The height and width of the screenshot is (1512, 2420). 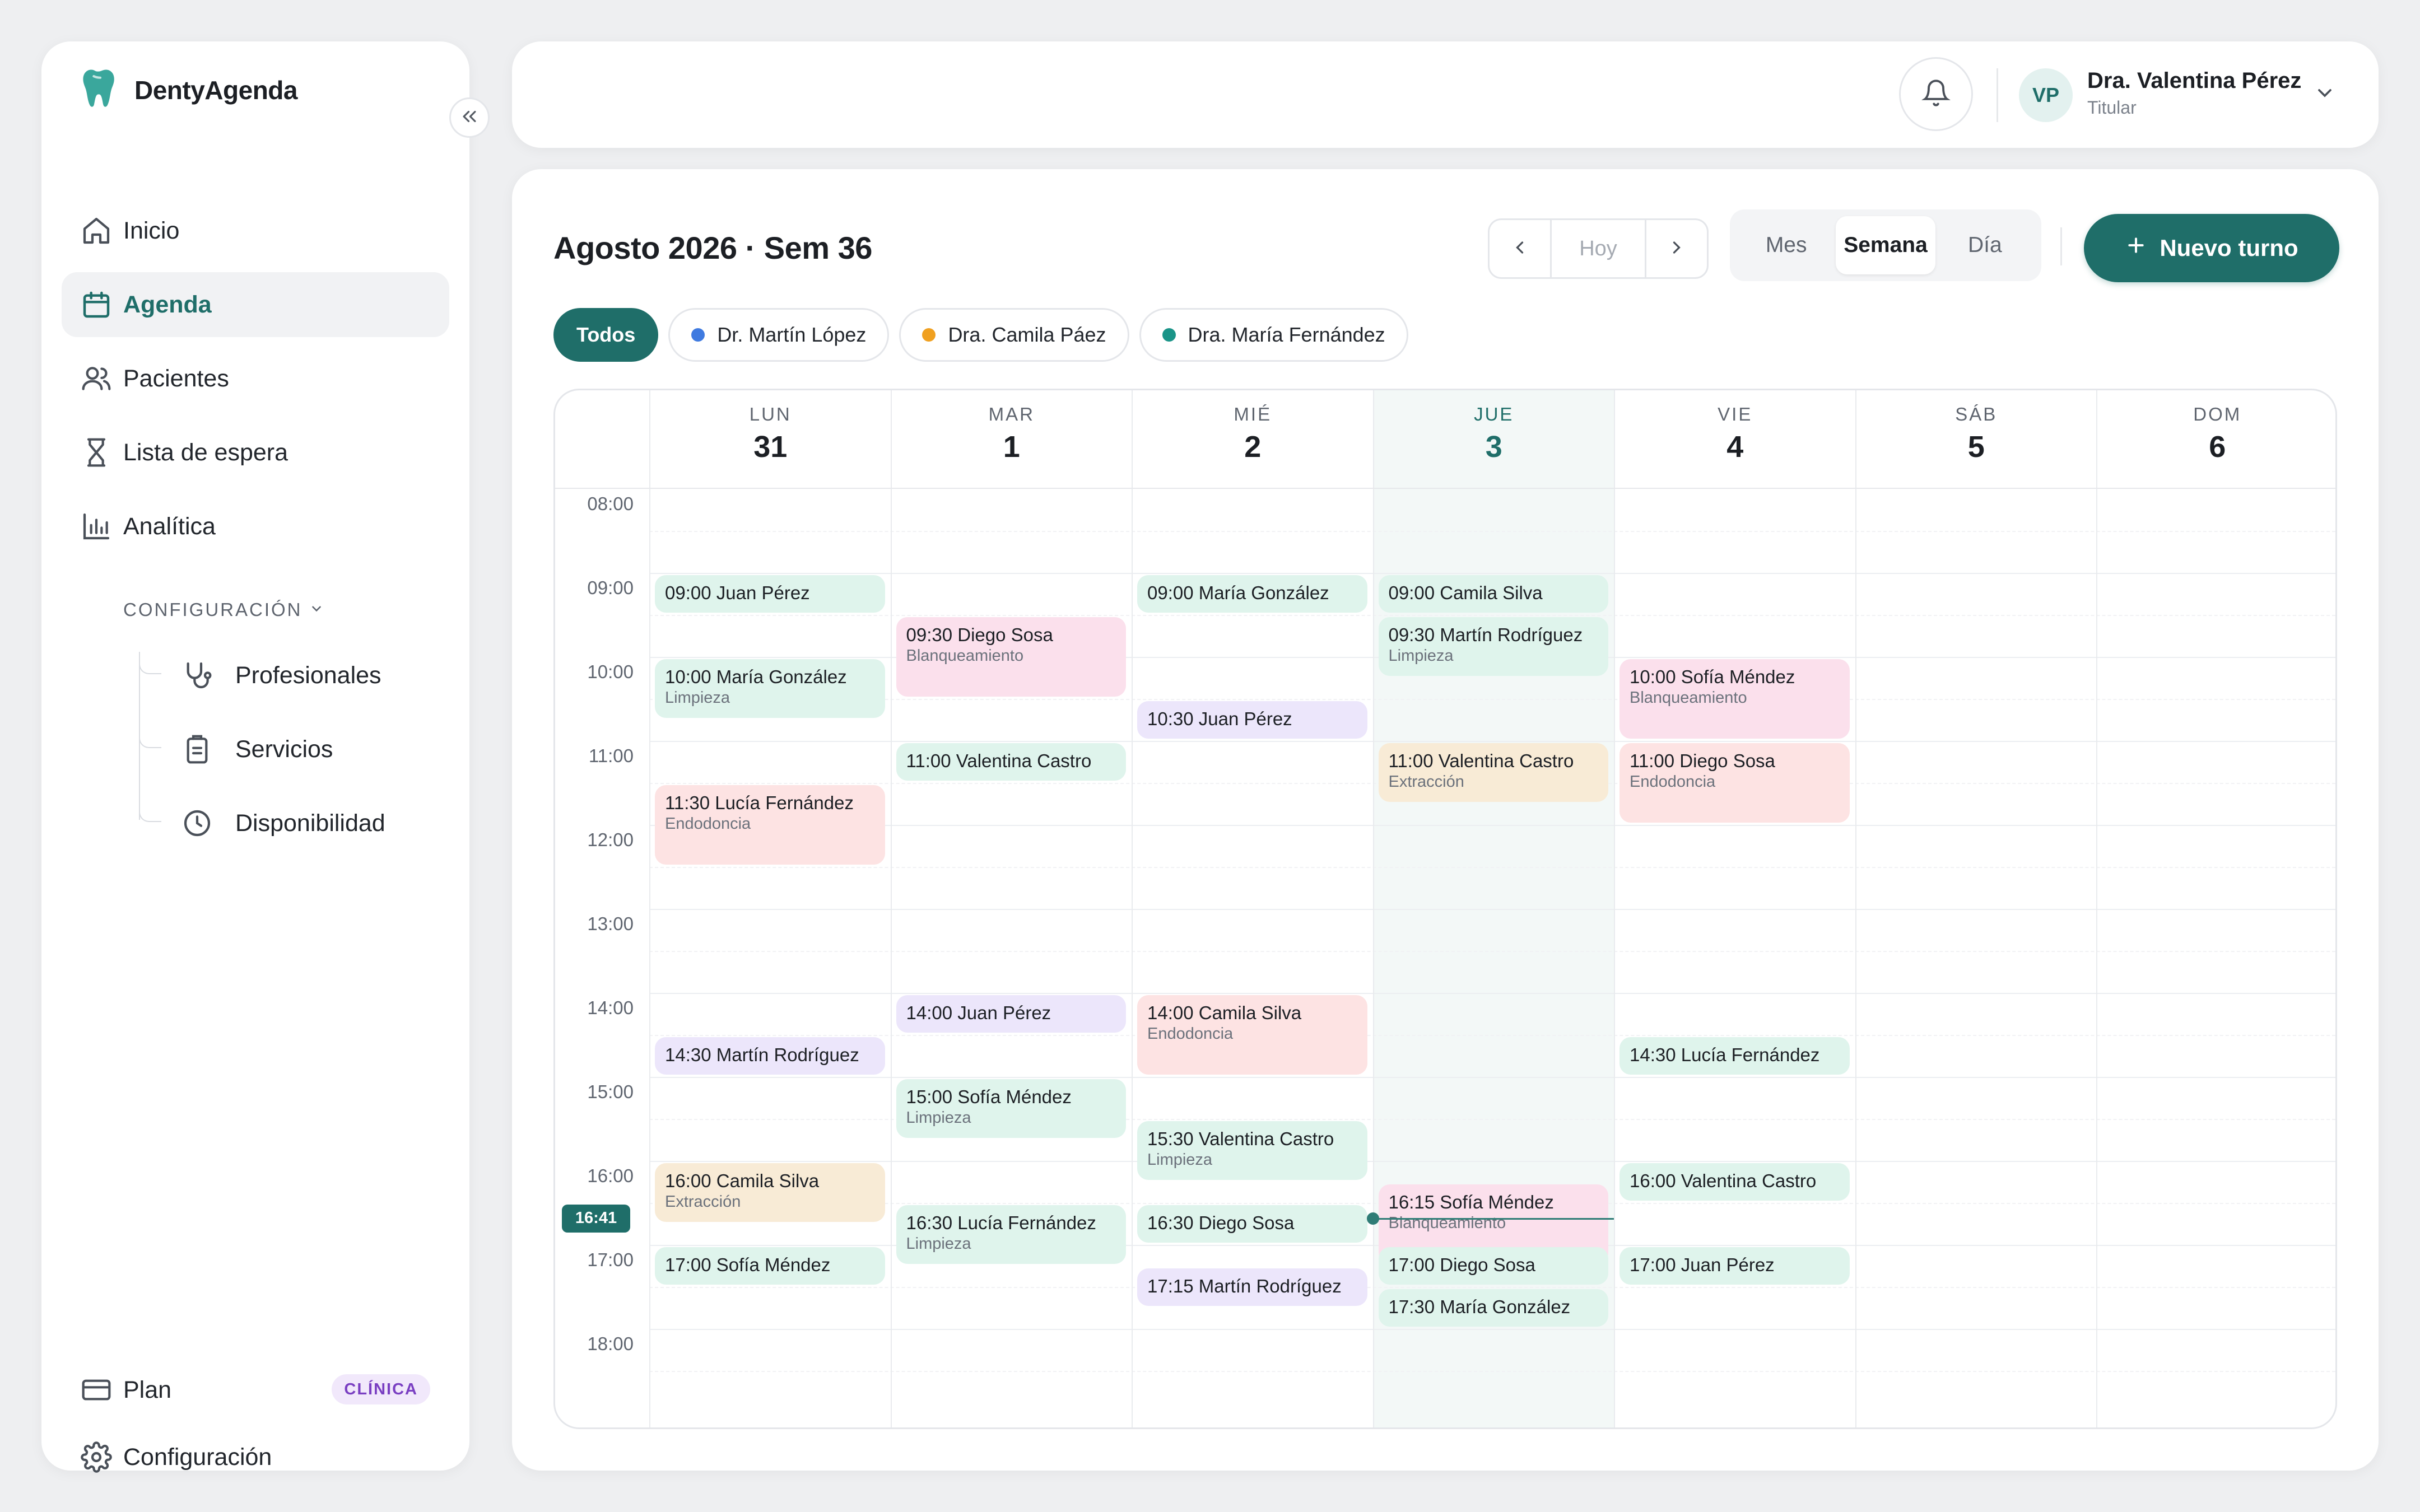 What do you see at coordinates (606, 335) in the screenshot?
I see `filter-todos: Todos` at bounding box center [606, 335].